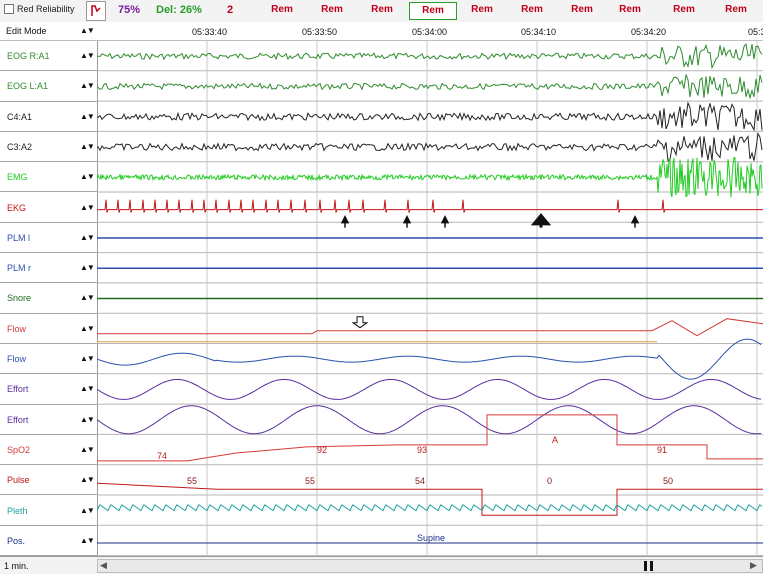 Image resolution: width=763 pixels, height=574 pixels. I want to click on stage-epoch-6: Rem, so click(532, 10).